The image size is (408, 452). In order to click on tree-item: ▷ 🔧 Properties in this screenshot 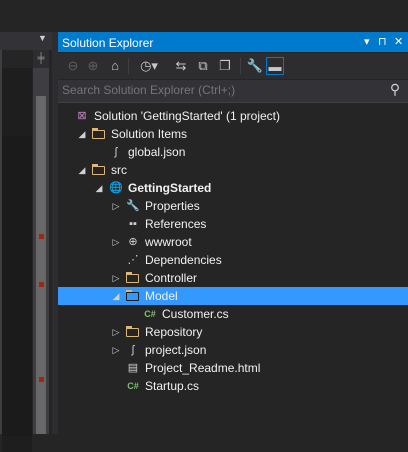, I will do `click(233, 206)`.